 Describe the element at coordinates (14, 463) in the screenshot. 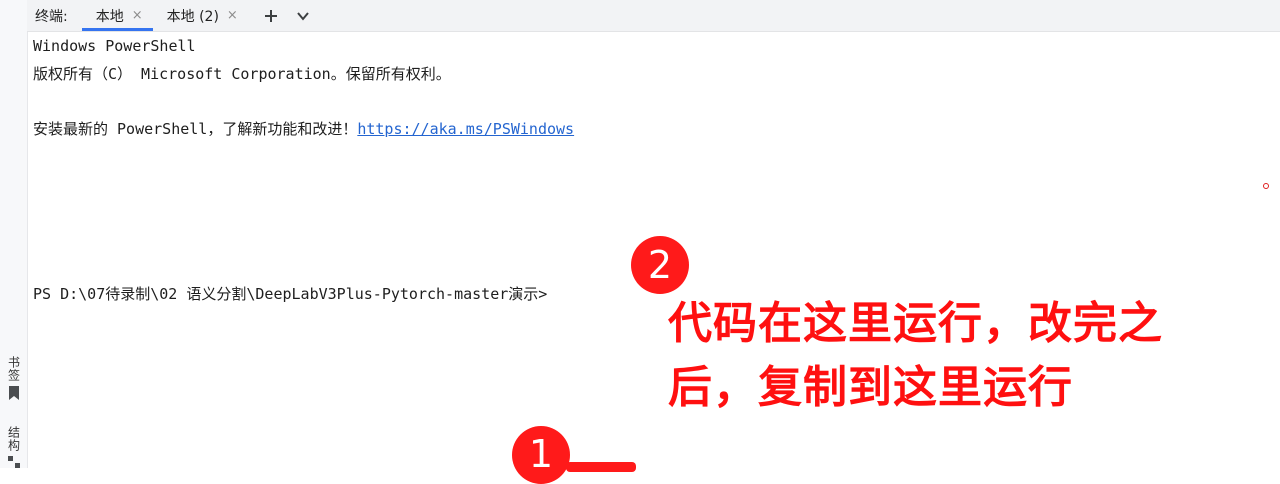

I see `structure-icon` at that location.